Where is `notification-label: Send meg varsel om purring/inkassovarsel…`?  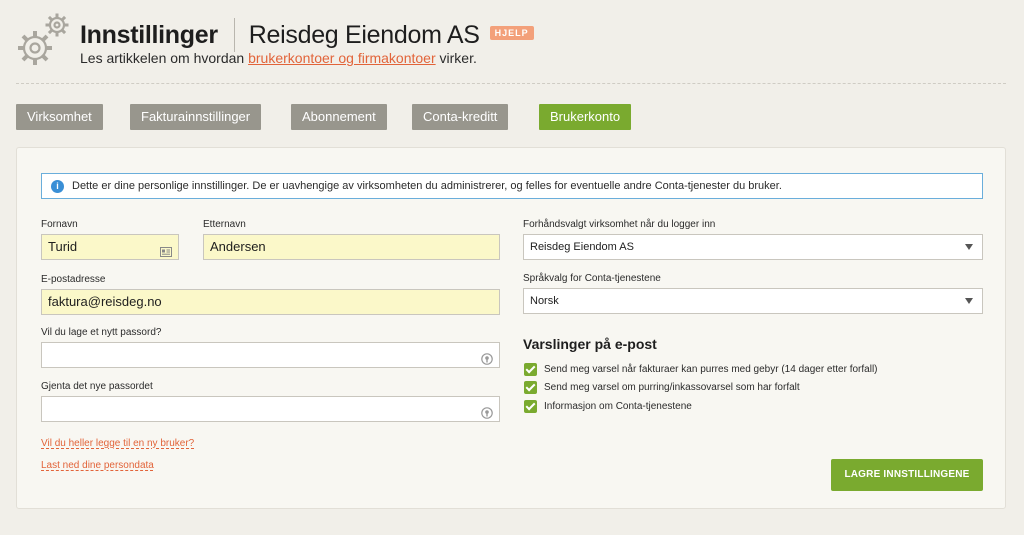
notification-label: Send meg varsel om purring/inkassovarsel… is located at coordinates (672, 387).